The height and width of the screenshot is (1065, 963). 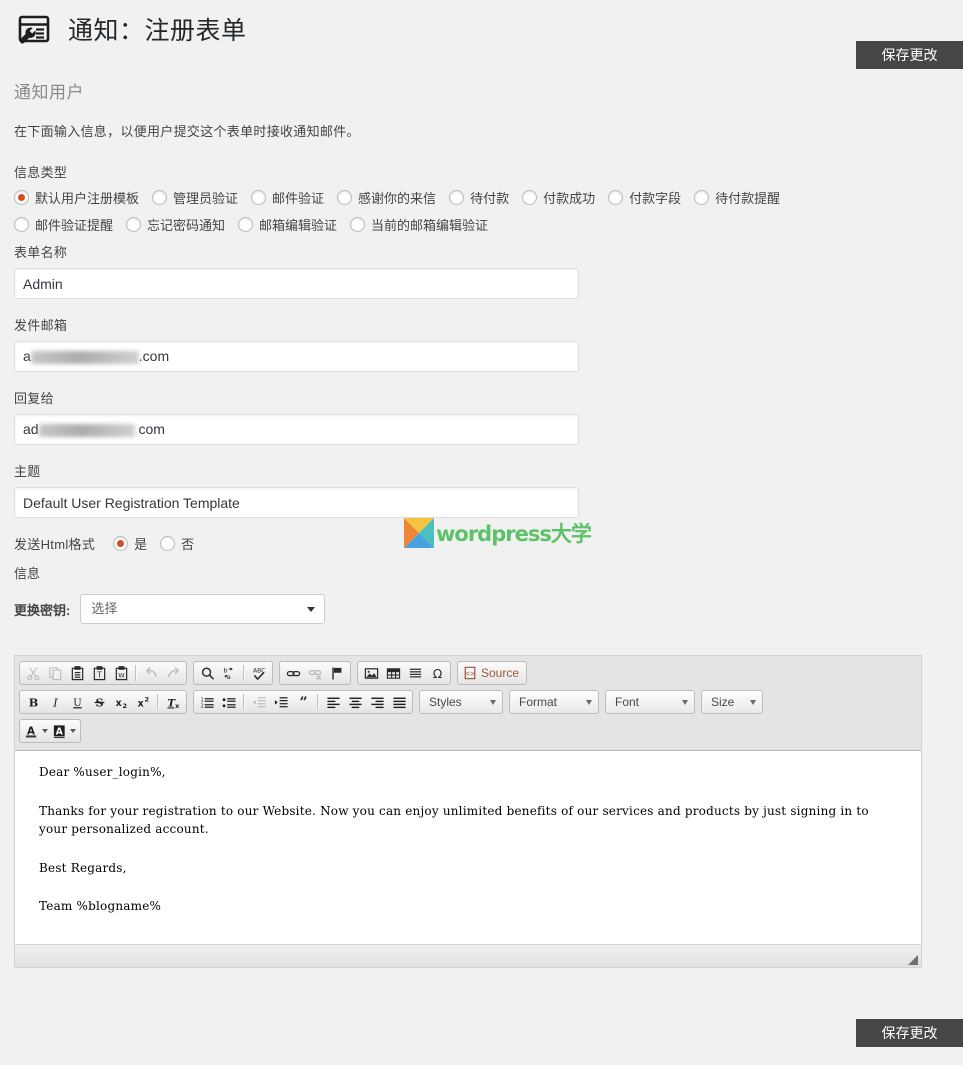 I want to click on radio-option-default-template: 默认用户注册模板, so click(x=76, y=197).